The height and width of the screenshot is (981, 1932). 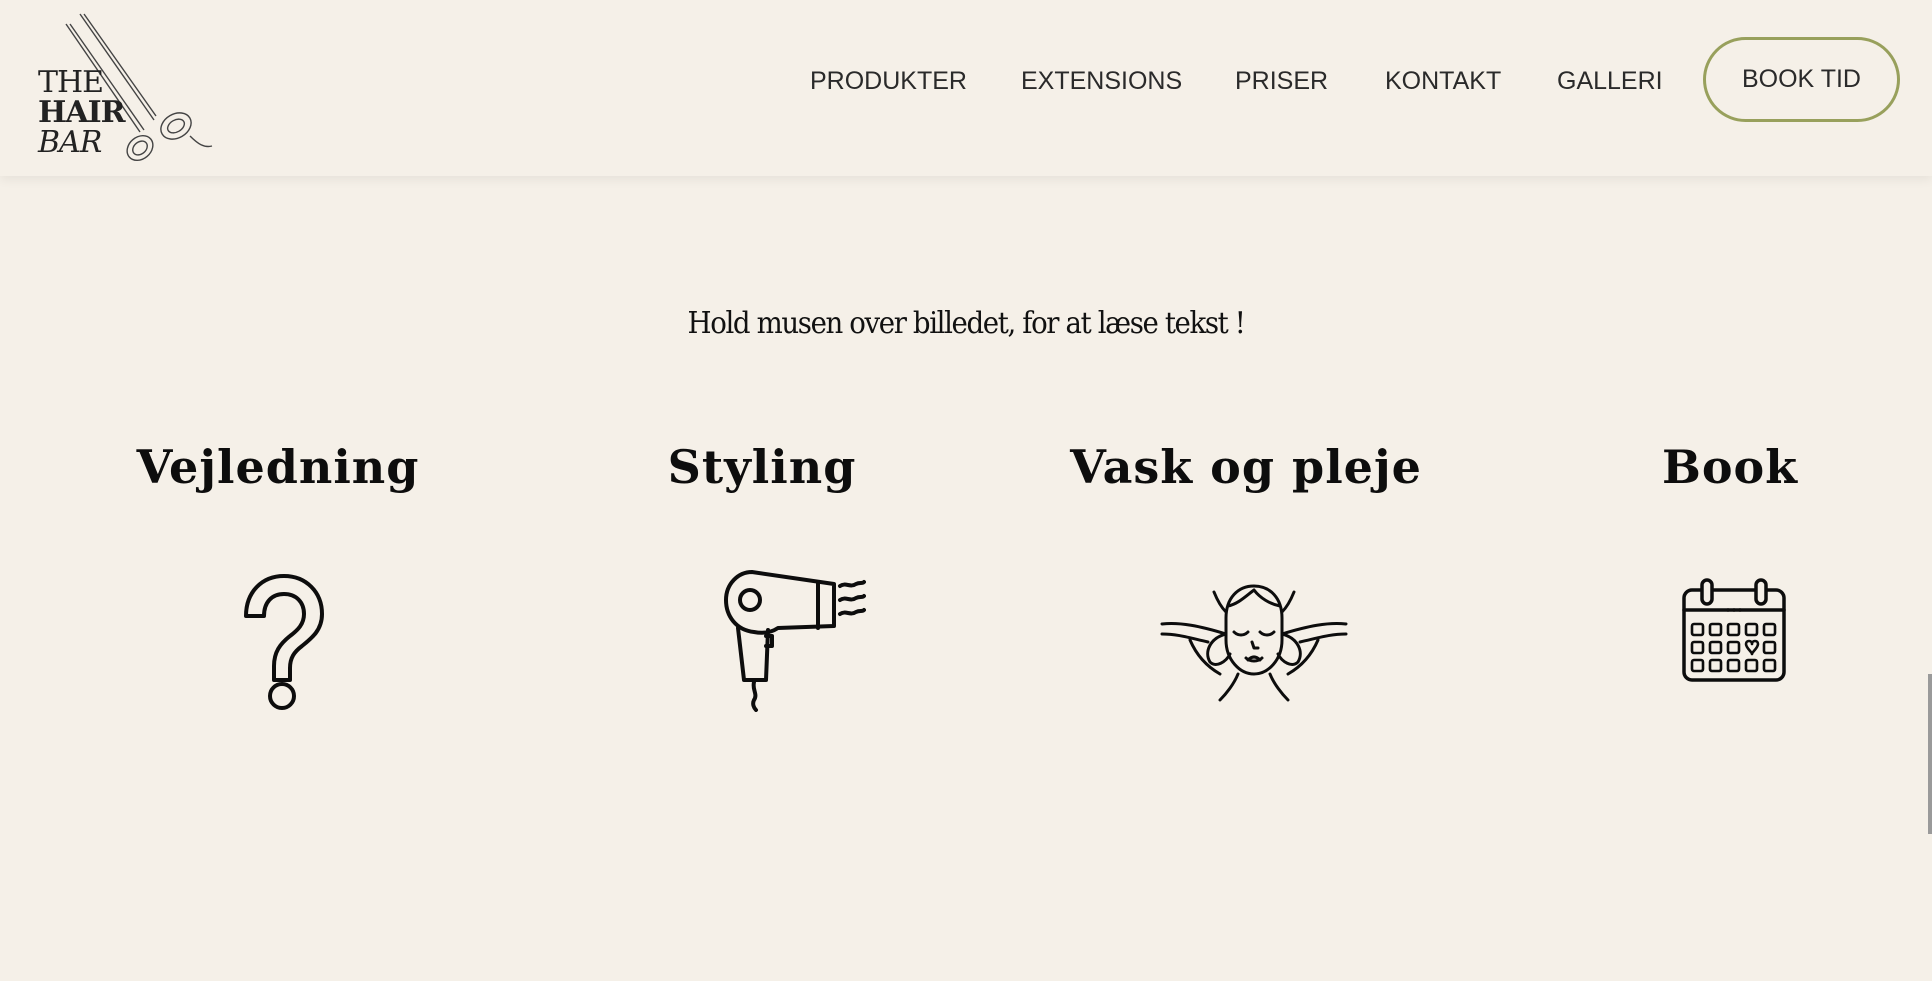 What do you see at coordinates (1610, 81) in the screenshot?
I see `nav-item-galleri: GALLERI` at bounding box center [1610, 81].